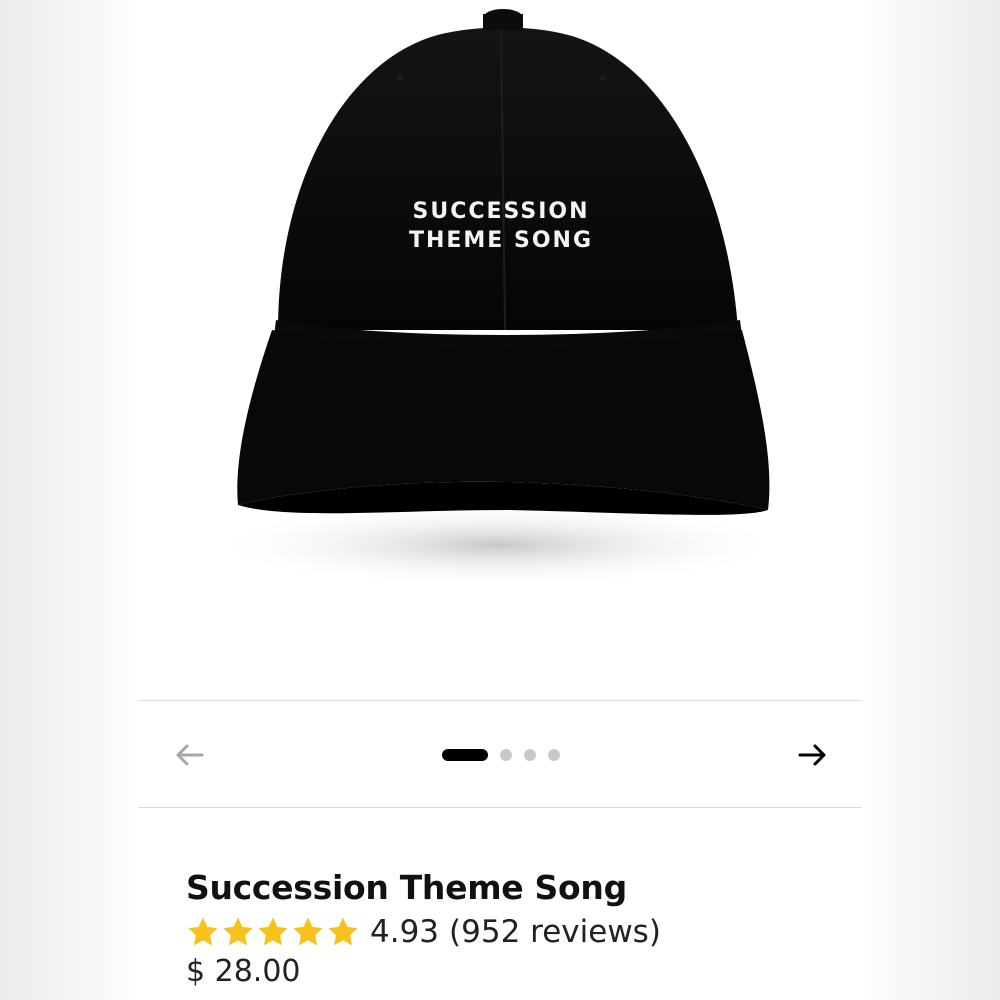  I want to click on product-price: $ 28.00, so click(243, 971).